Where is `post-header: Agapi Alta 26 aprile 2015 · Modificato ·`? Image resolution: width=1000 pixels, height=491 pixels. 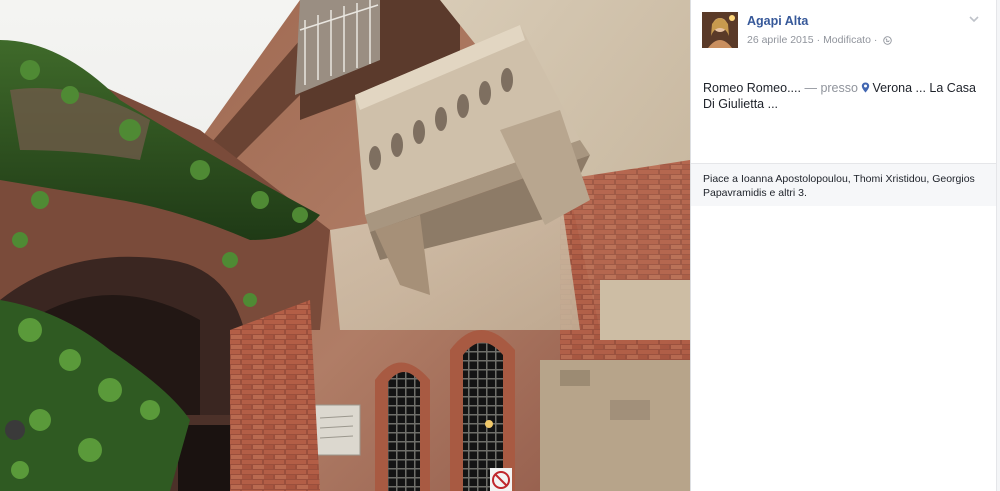
post-header: Agapi Alta 26 aprile 2015 · Modificato · is located at coordinates (844, 32).